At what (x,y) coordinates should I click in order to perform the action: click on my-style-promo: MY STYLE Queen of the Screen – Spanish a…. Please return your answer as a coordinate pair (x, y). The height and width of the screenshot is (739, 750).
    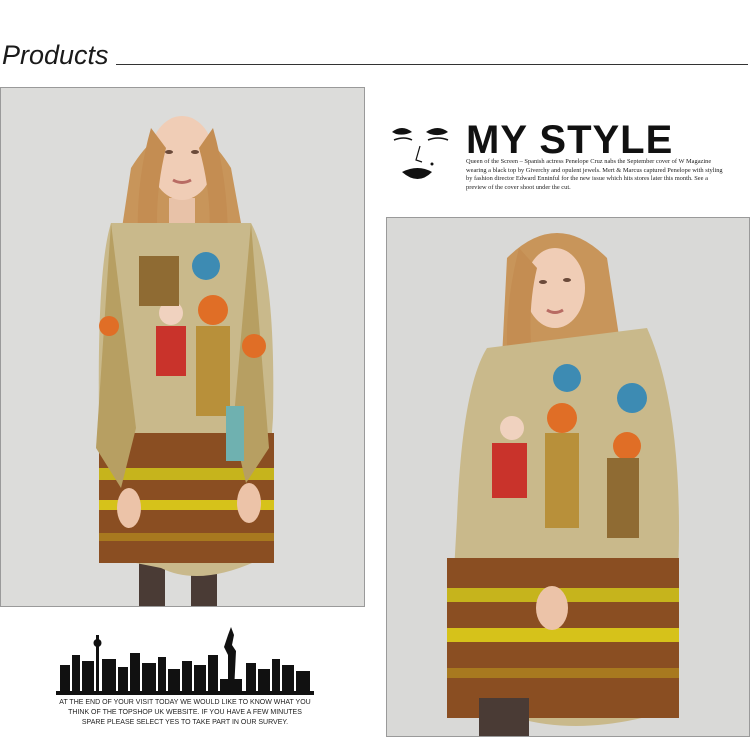
    Looking at the image, I should click on (567, 156).